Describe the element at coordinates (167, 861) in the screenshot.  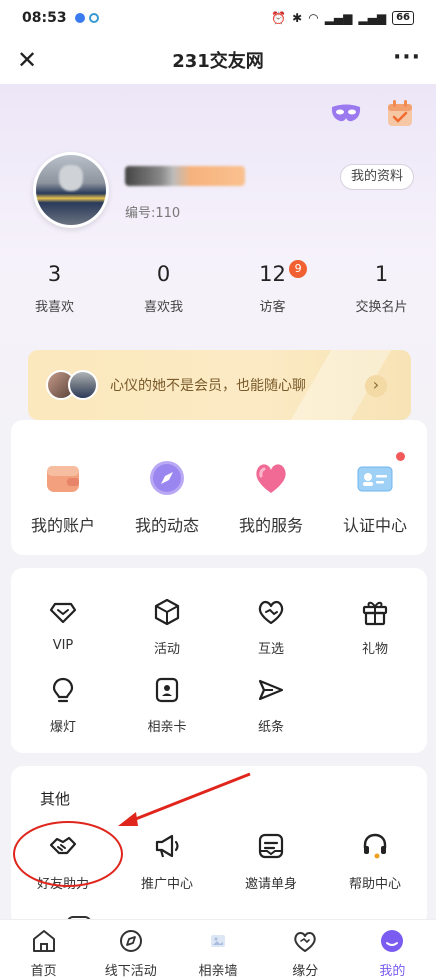
I see `other-promotion-center: 推广中心` at that location.